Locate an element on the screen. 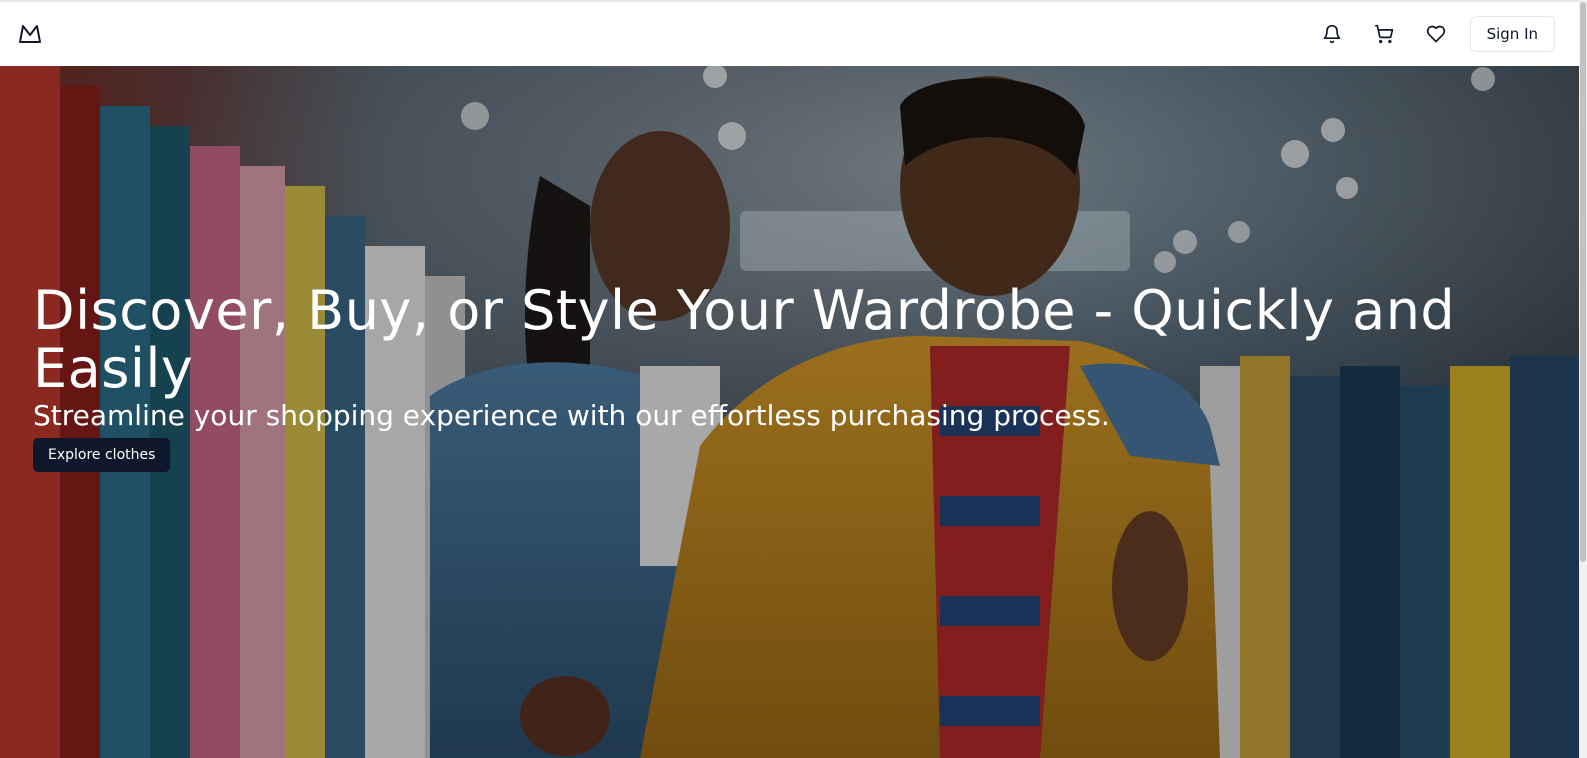 The width and height of the screenshot is (1587, 758). sign-in-button: Sign In is located at coordinates (1512, 34).